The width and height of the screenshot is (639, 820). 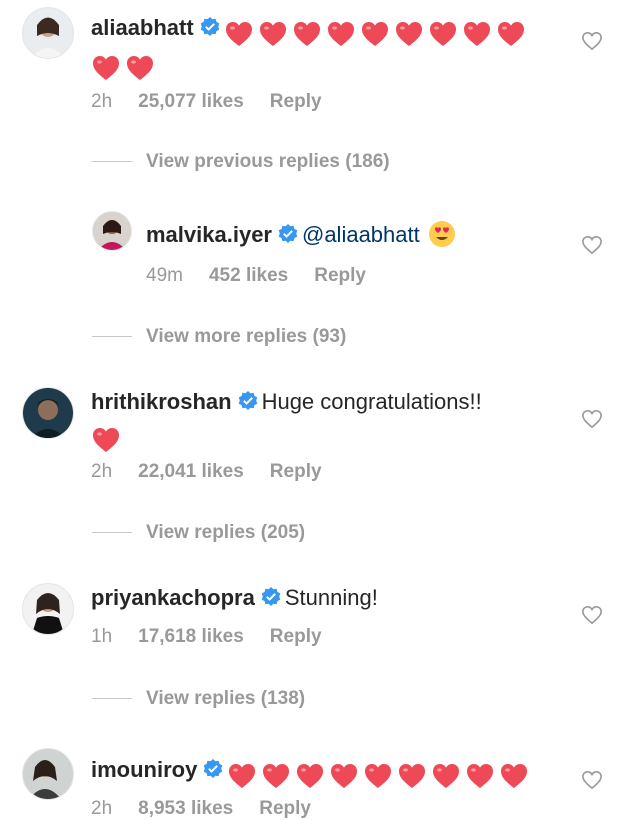 I want to click on comment-text: Huge congratulations!!, so click(x=371, y=401).